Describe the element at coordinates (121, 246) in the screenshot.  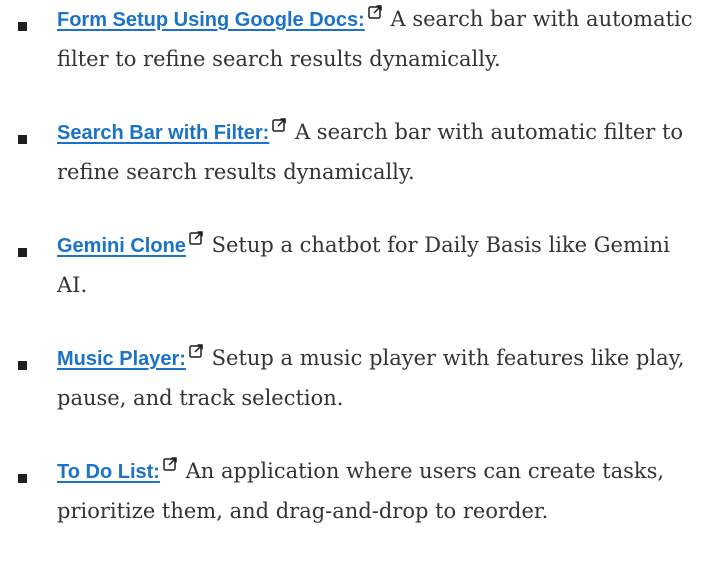
I see `gemini-clone-link: Gemini Clone` at that location.